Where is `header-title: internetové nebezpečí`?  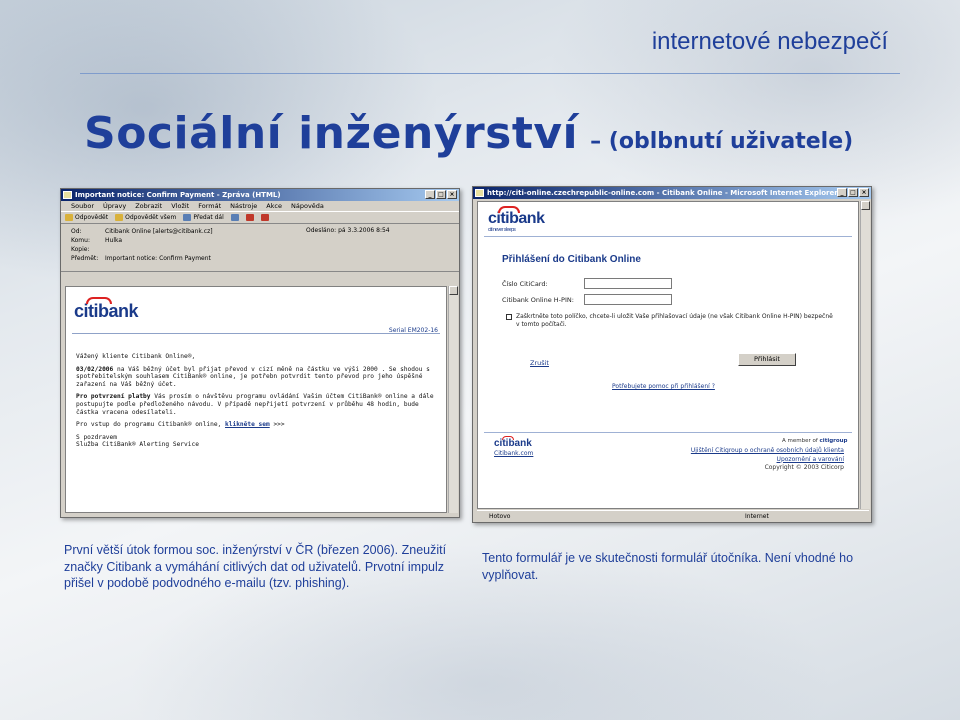 header-title: internetové nebezpečí is located at coordinates (769, 41).